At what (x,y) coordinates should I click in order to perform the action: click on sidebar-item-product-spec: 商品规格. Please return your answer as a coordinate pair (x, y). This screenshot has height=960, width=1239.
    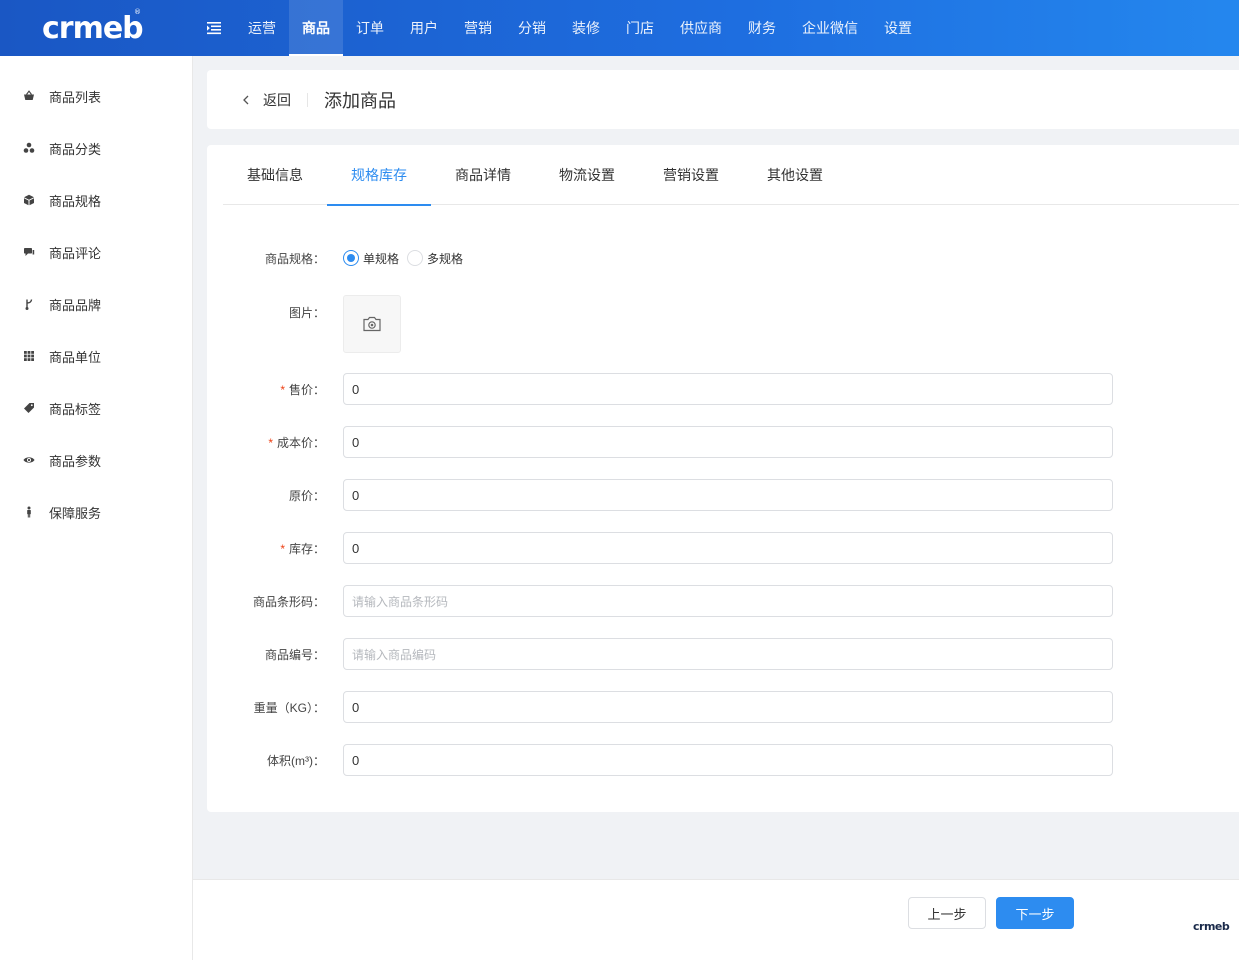
    Looking at the image, I should click on (96, 200).